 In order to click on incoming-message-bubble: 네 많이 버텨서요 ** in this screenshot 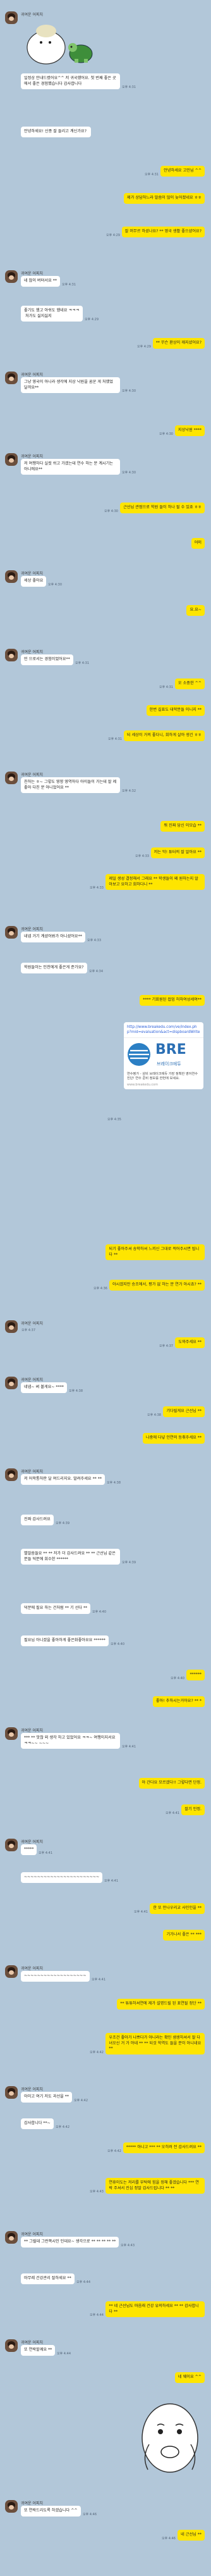, I will do `click(40, 281)`.